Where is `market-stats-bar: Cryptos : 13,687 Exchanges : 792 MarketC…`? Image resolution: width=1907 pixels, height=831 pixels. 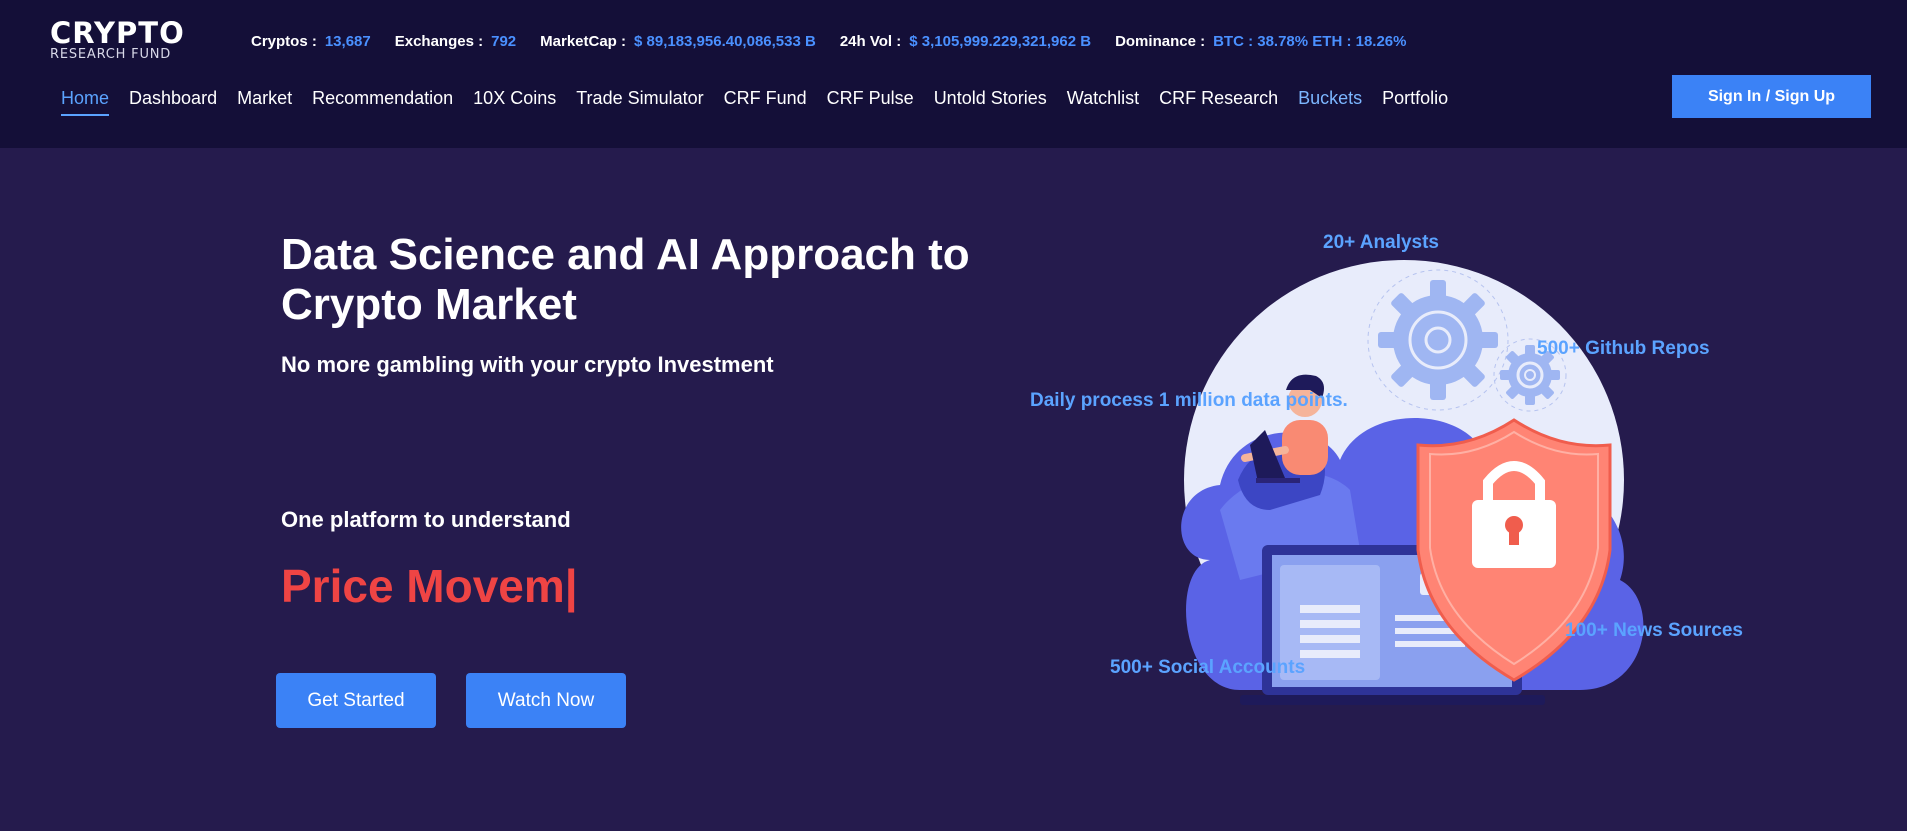
market-stats-bar: Cryptos : 13,687 Exchanges : 792 MarketC… is located at coordinates (840, 41).